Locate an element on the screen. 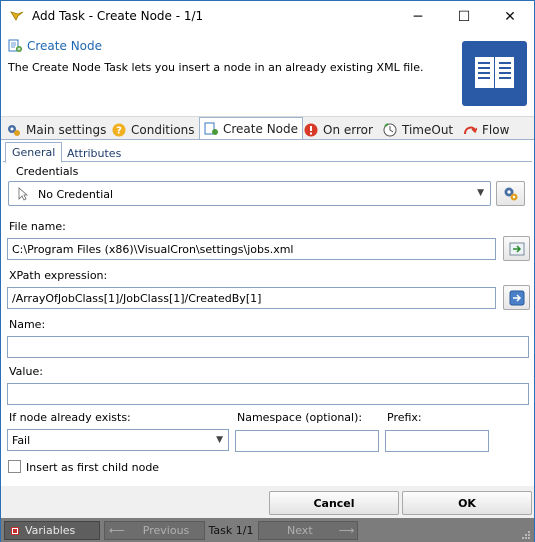  tab-timeout: TimeOut is located at coordinates (418, 129).